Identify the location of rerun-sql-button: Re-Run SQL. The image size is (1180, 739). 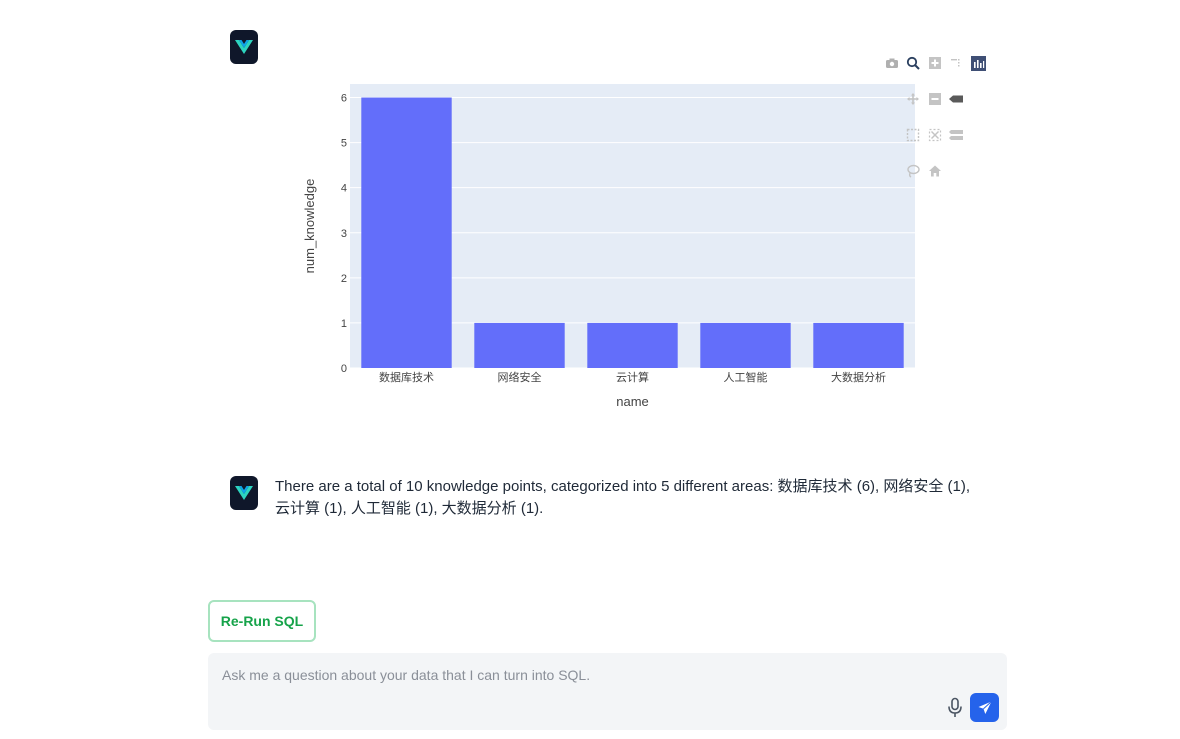
(262, 621).